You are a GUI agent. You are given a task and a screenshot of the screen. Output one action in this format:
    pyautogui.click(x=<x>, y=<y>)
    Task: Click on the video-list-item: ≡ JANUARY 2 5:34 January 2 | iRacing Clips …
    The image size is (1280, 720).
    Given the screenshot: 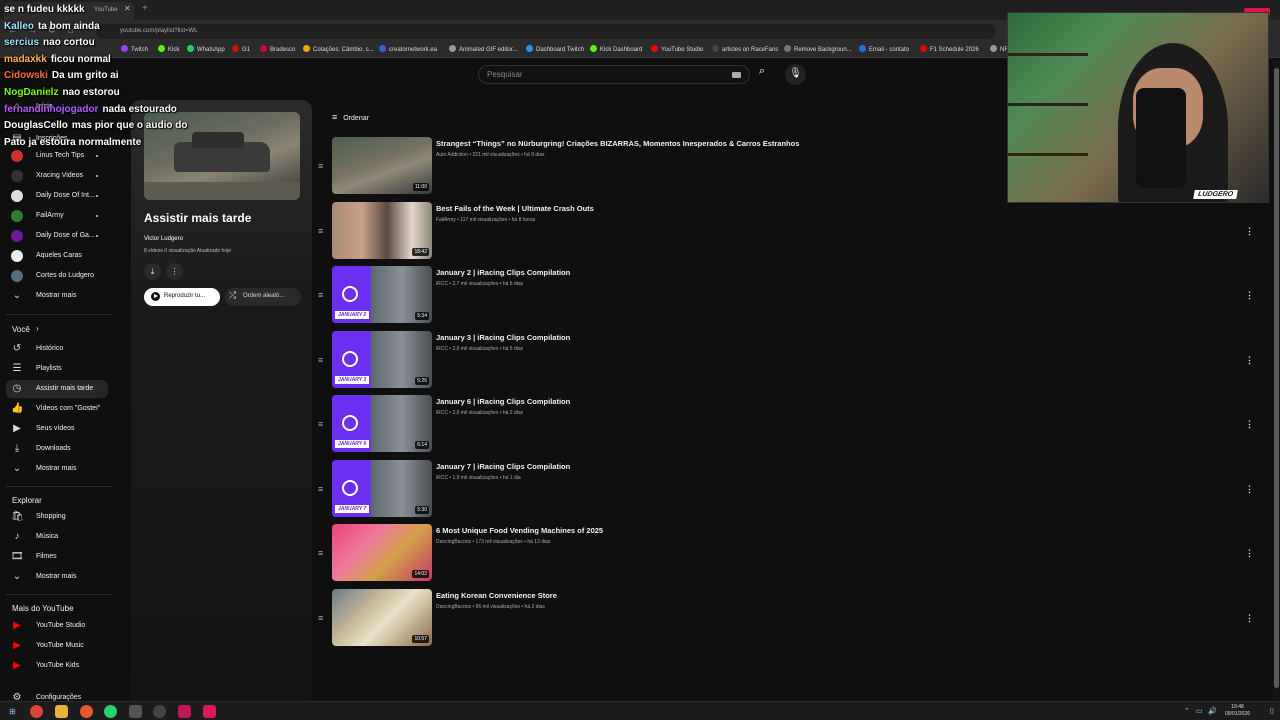 What is the action you would take?
    pyautogui.click(x=791, y=296)
    